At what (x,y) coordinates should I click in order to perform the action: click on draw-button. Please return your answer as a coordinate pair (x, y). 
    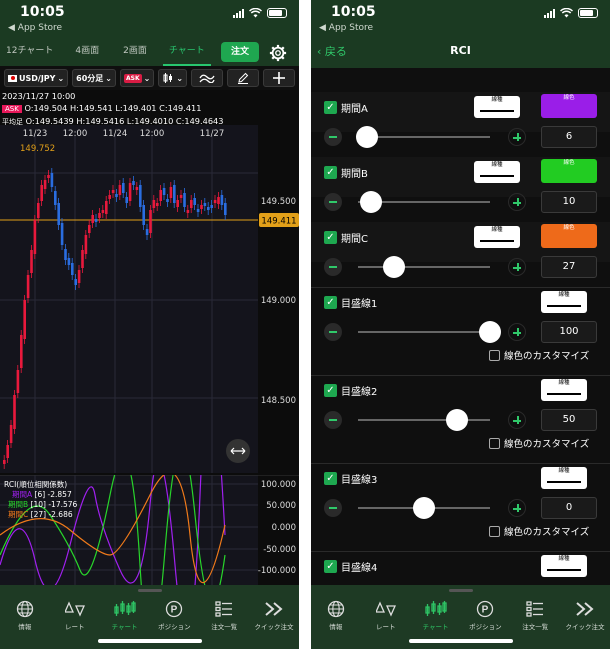
    Looking at the image, I should click on (243, 78).